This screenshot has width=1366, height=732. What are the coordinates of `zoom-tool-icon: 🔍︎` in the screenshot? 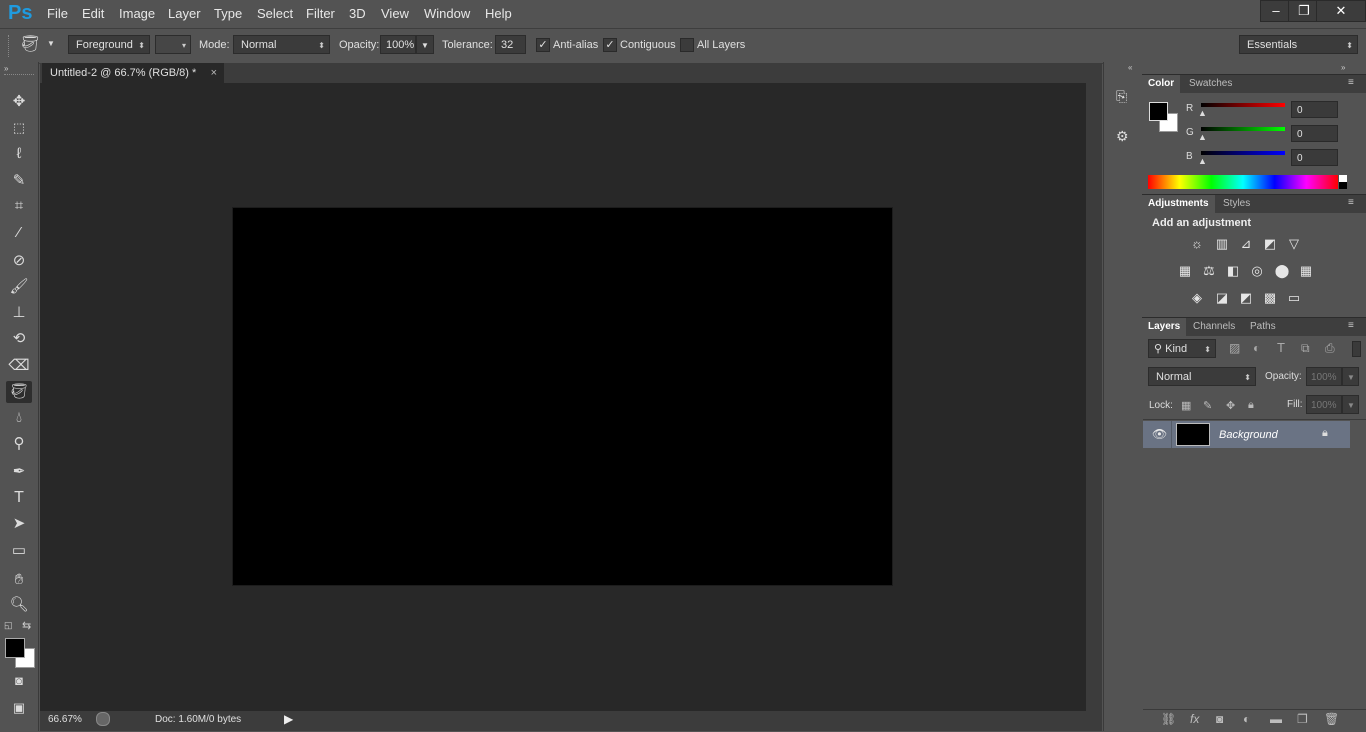 It's located at (19, 605).